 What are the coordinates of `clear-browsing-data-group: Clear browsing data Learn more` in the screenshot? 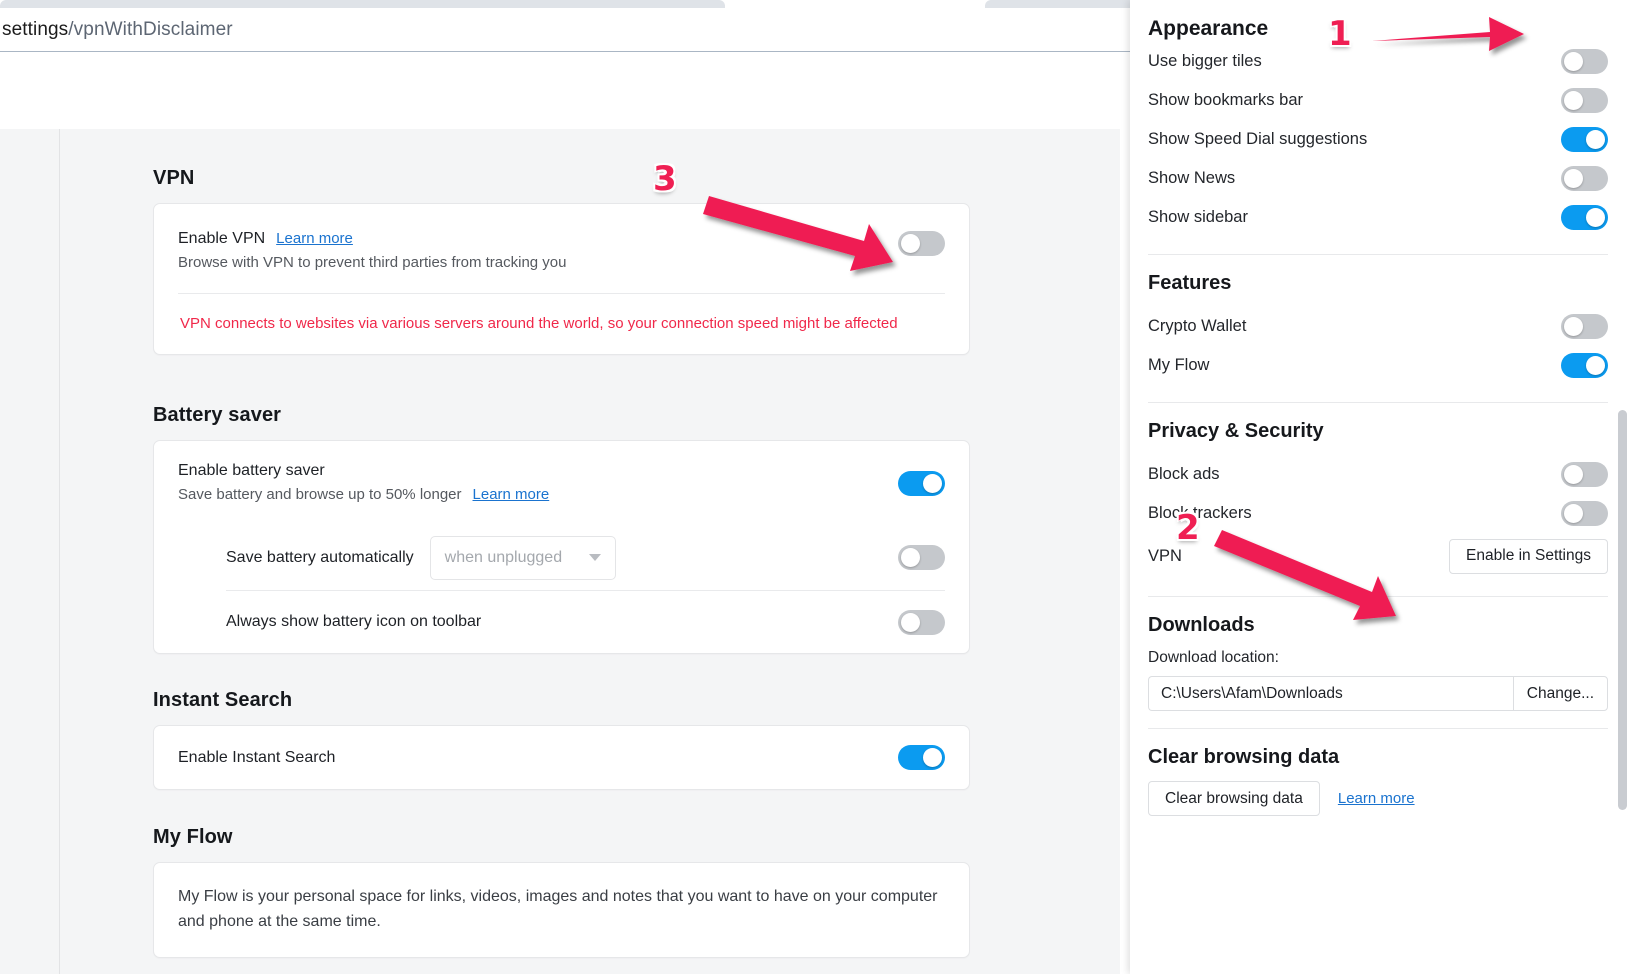 It's located at (1380, 798).